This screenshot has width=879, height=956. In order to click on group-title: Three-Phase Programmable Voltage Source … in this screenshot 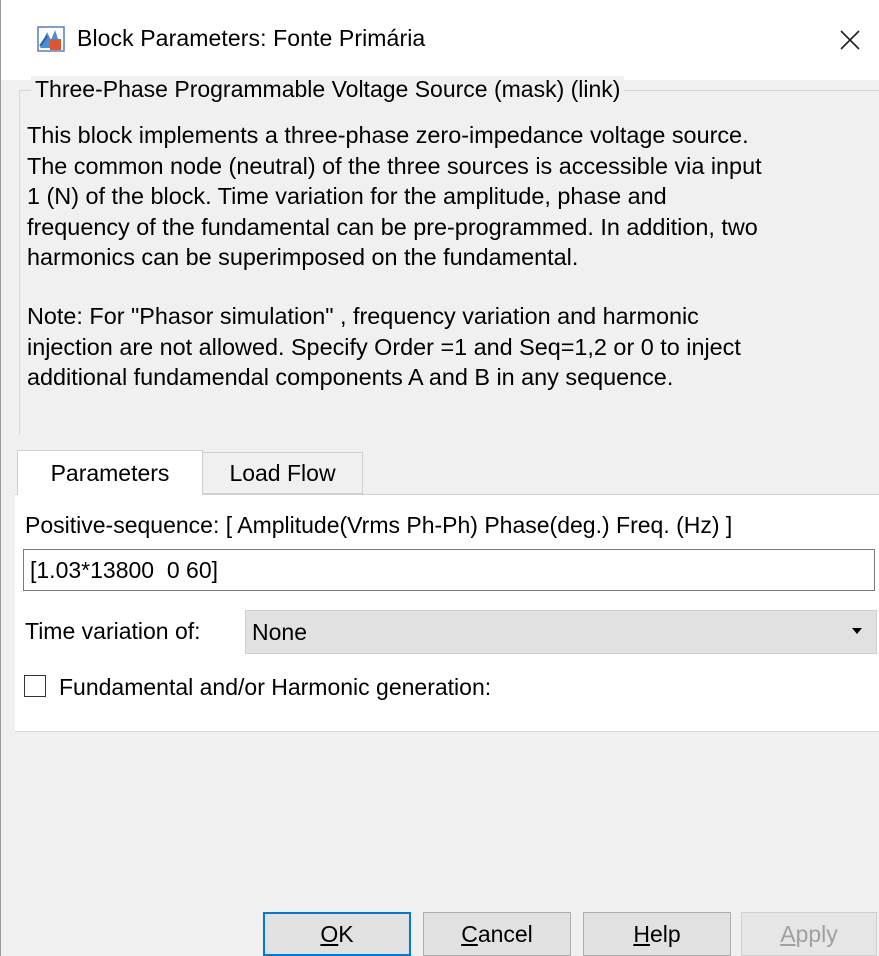, I will do `click(328, 89)`.